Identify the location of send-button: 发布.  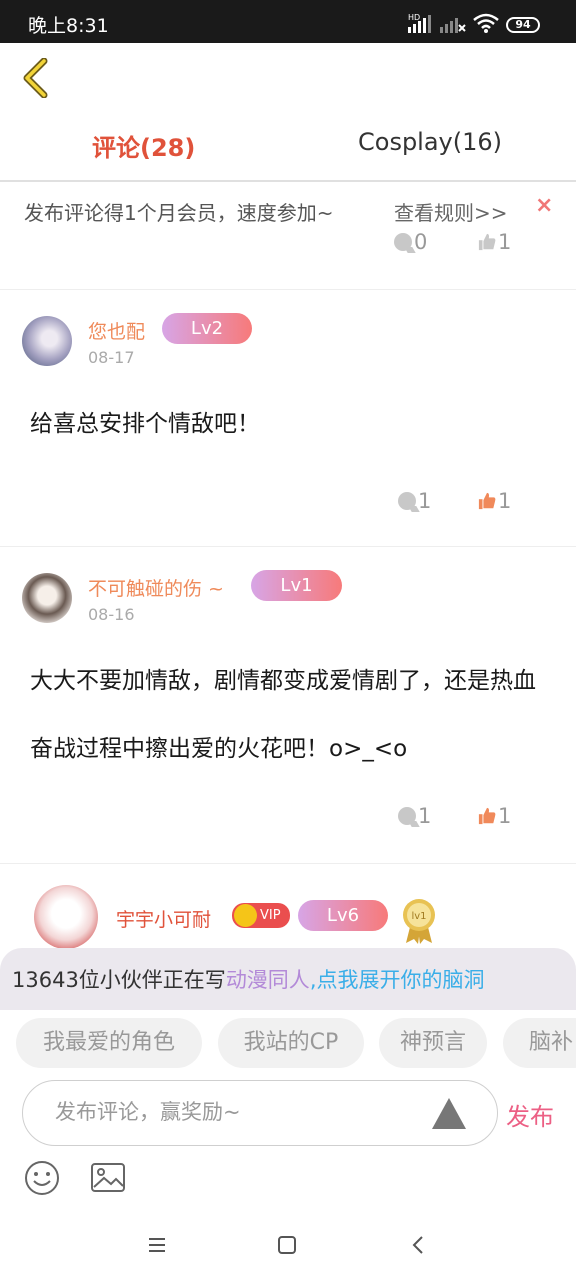
(530, 1114).